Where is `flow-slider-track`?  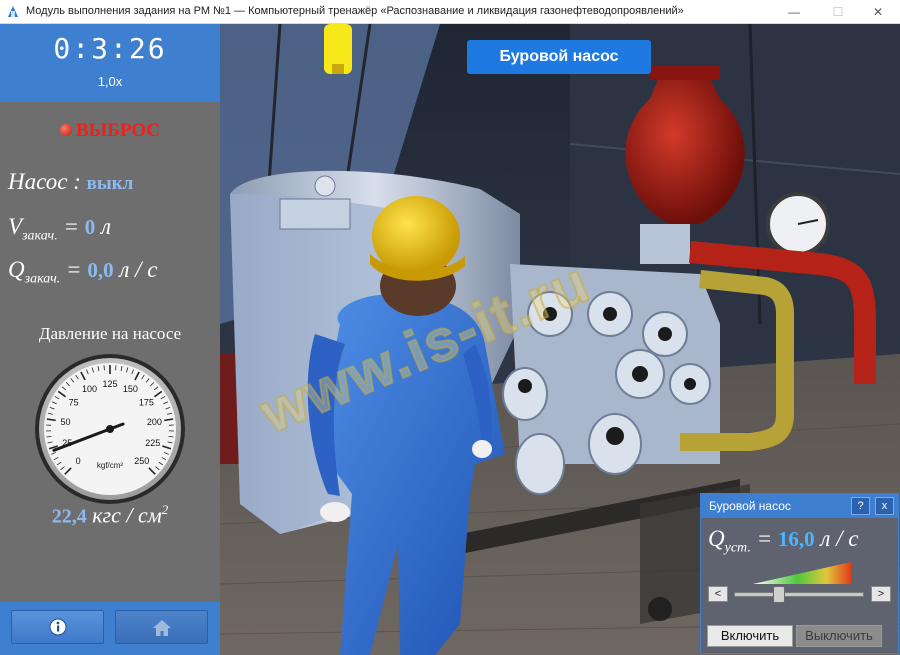 flow-slider-track is located at coordinates (799, 594).